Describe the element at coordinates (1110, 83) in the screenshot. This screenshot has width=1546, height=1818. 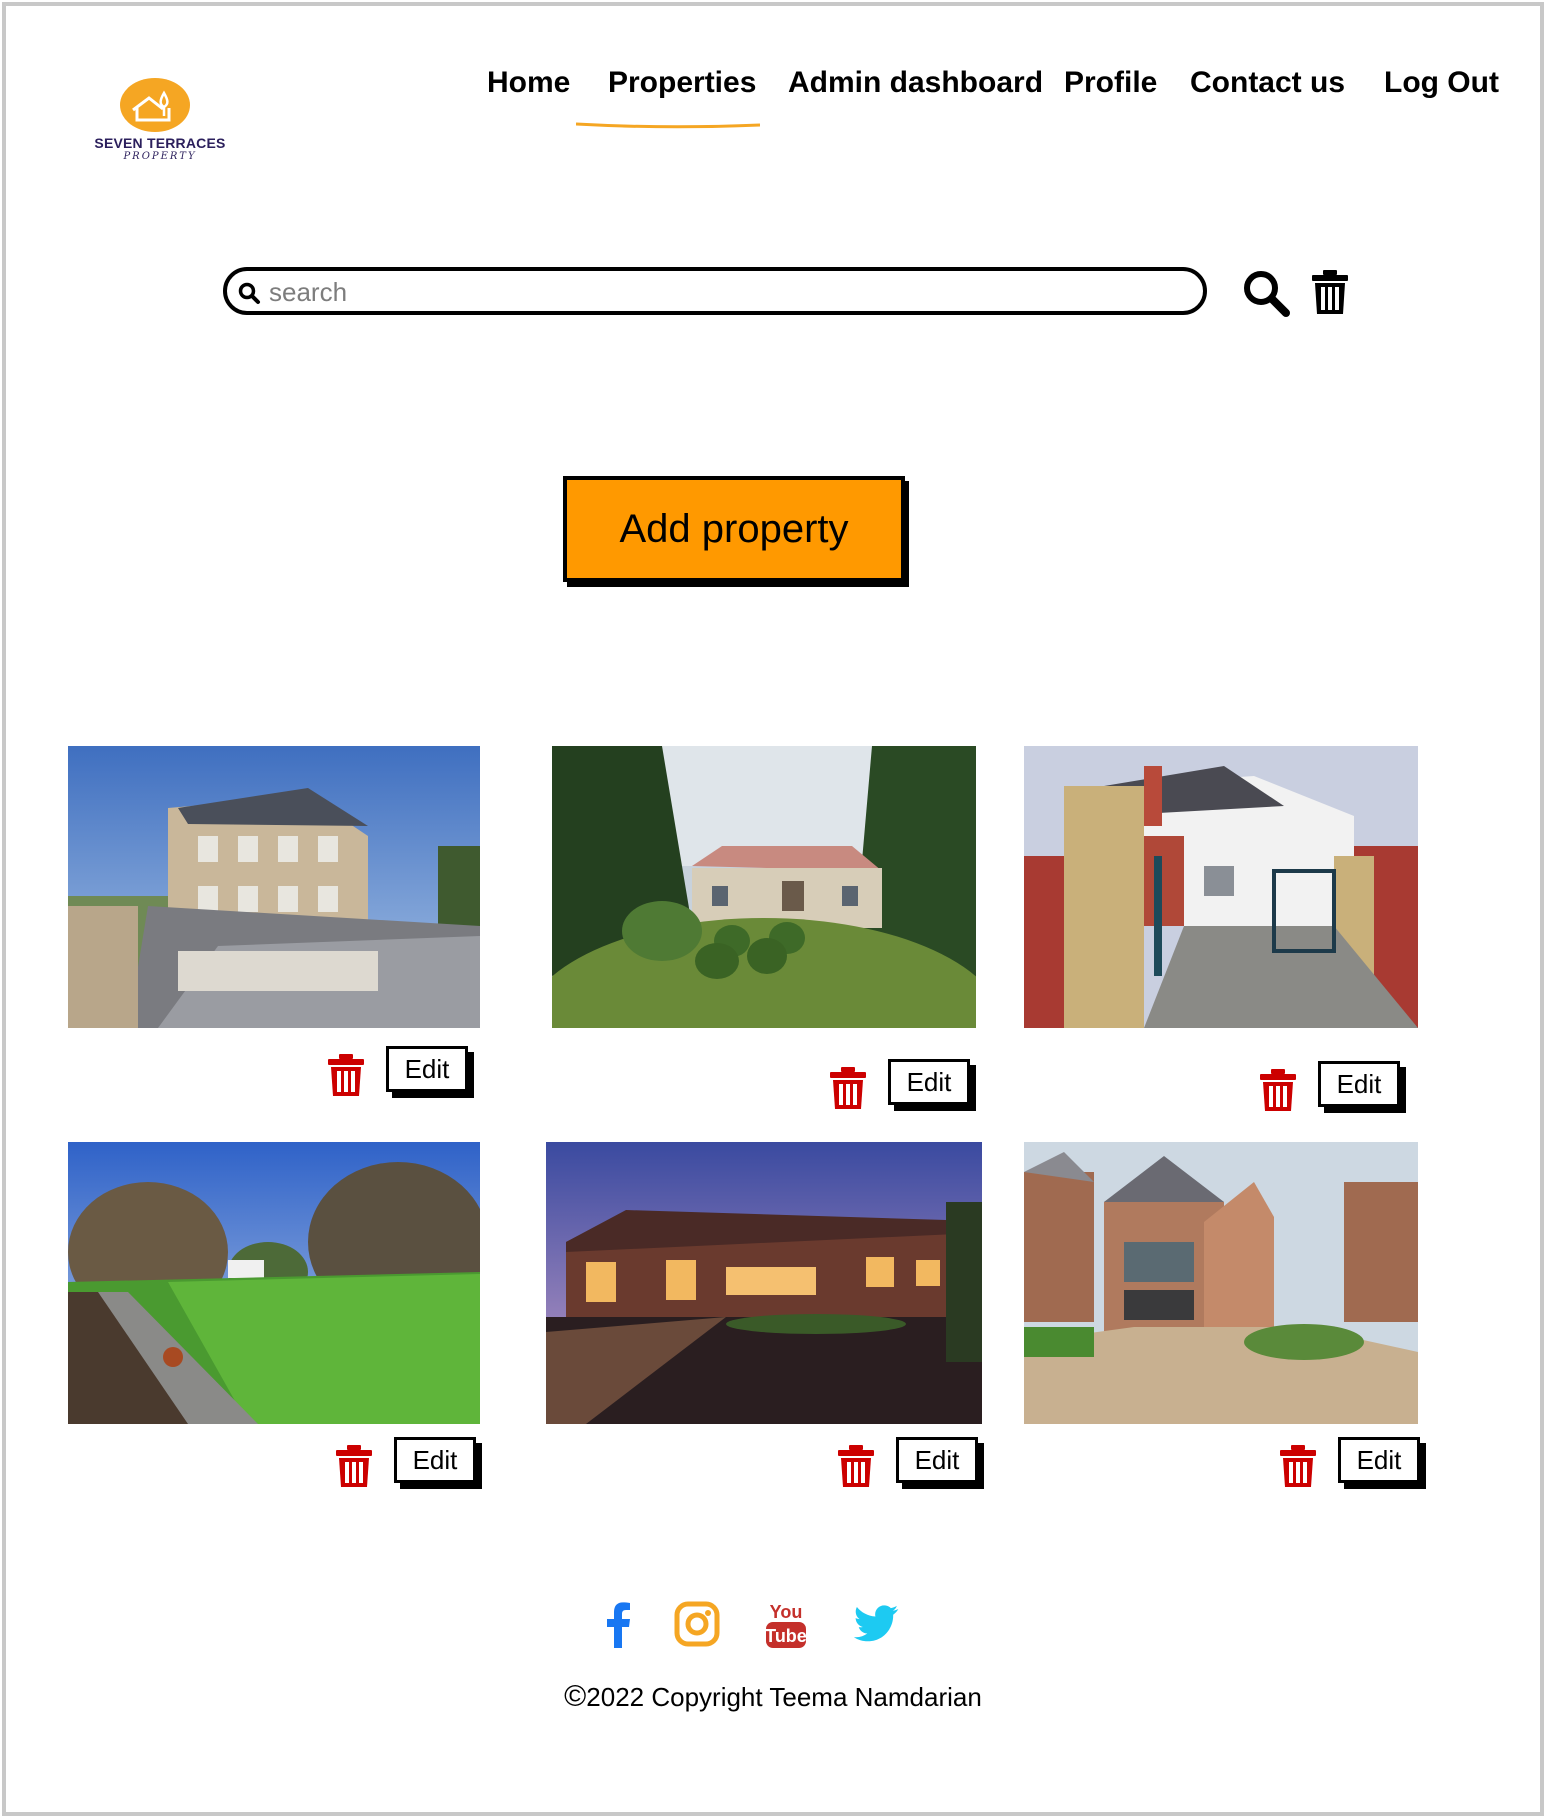
I see `nav-item-profile: Profile` at that location.